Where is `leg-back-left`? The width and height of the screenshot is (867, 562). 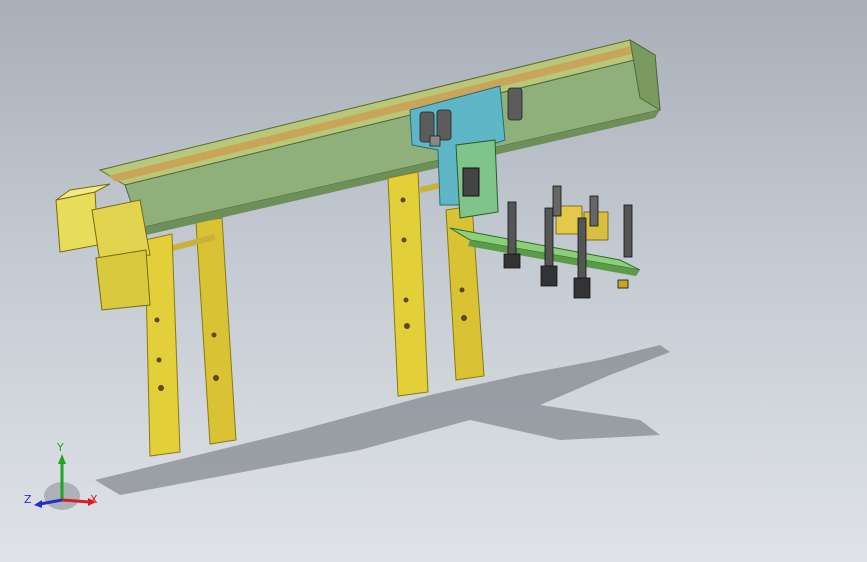
leg-back-left is located at coordinates (216, 331).